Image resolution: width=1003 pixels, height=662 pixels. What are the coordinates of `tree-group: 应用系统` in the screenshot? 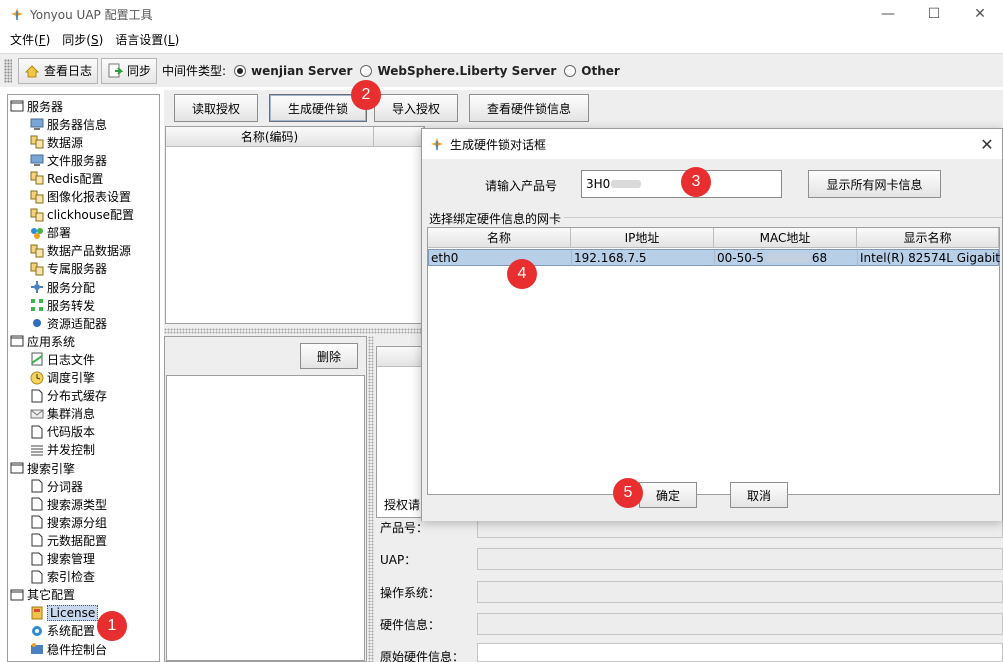 It's located at (42, 341).